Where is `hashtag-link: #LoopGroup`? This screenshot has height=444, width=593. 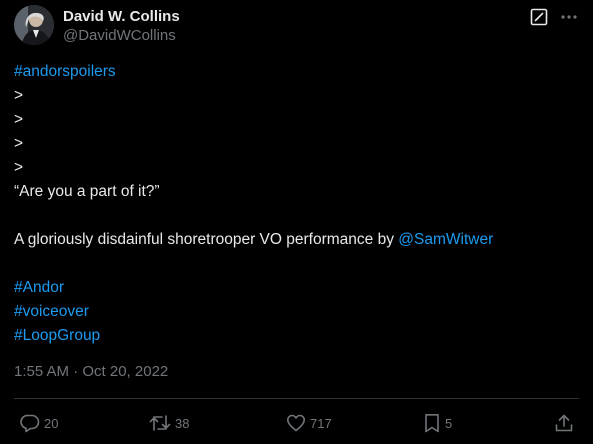 hashtag-link: #LoopGroup is located at coordinates (296, 336).